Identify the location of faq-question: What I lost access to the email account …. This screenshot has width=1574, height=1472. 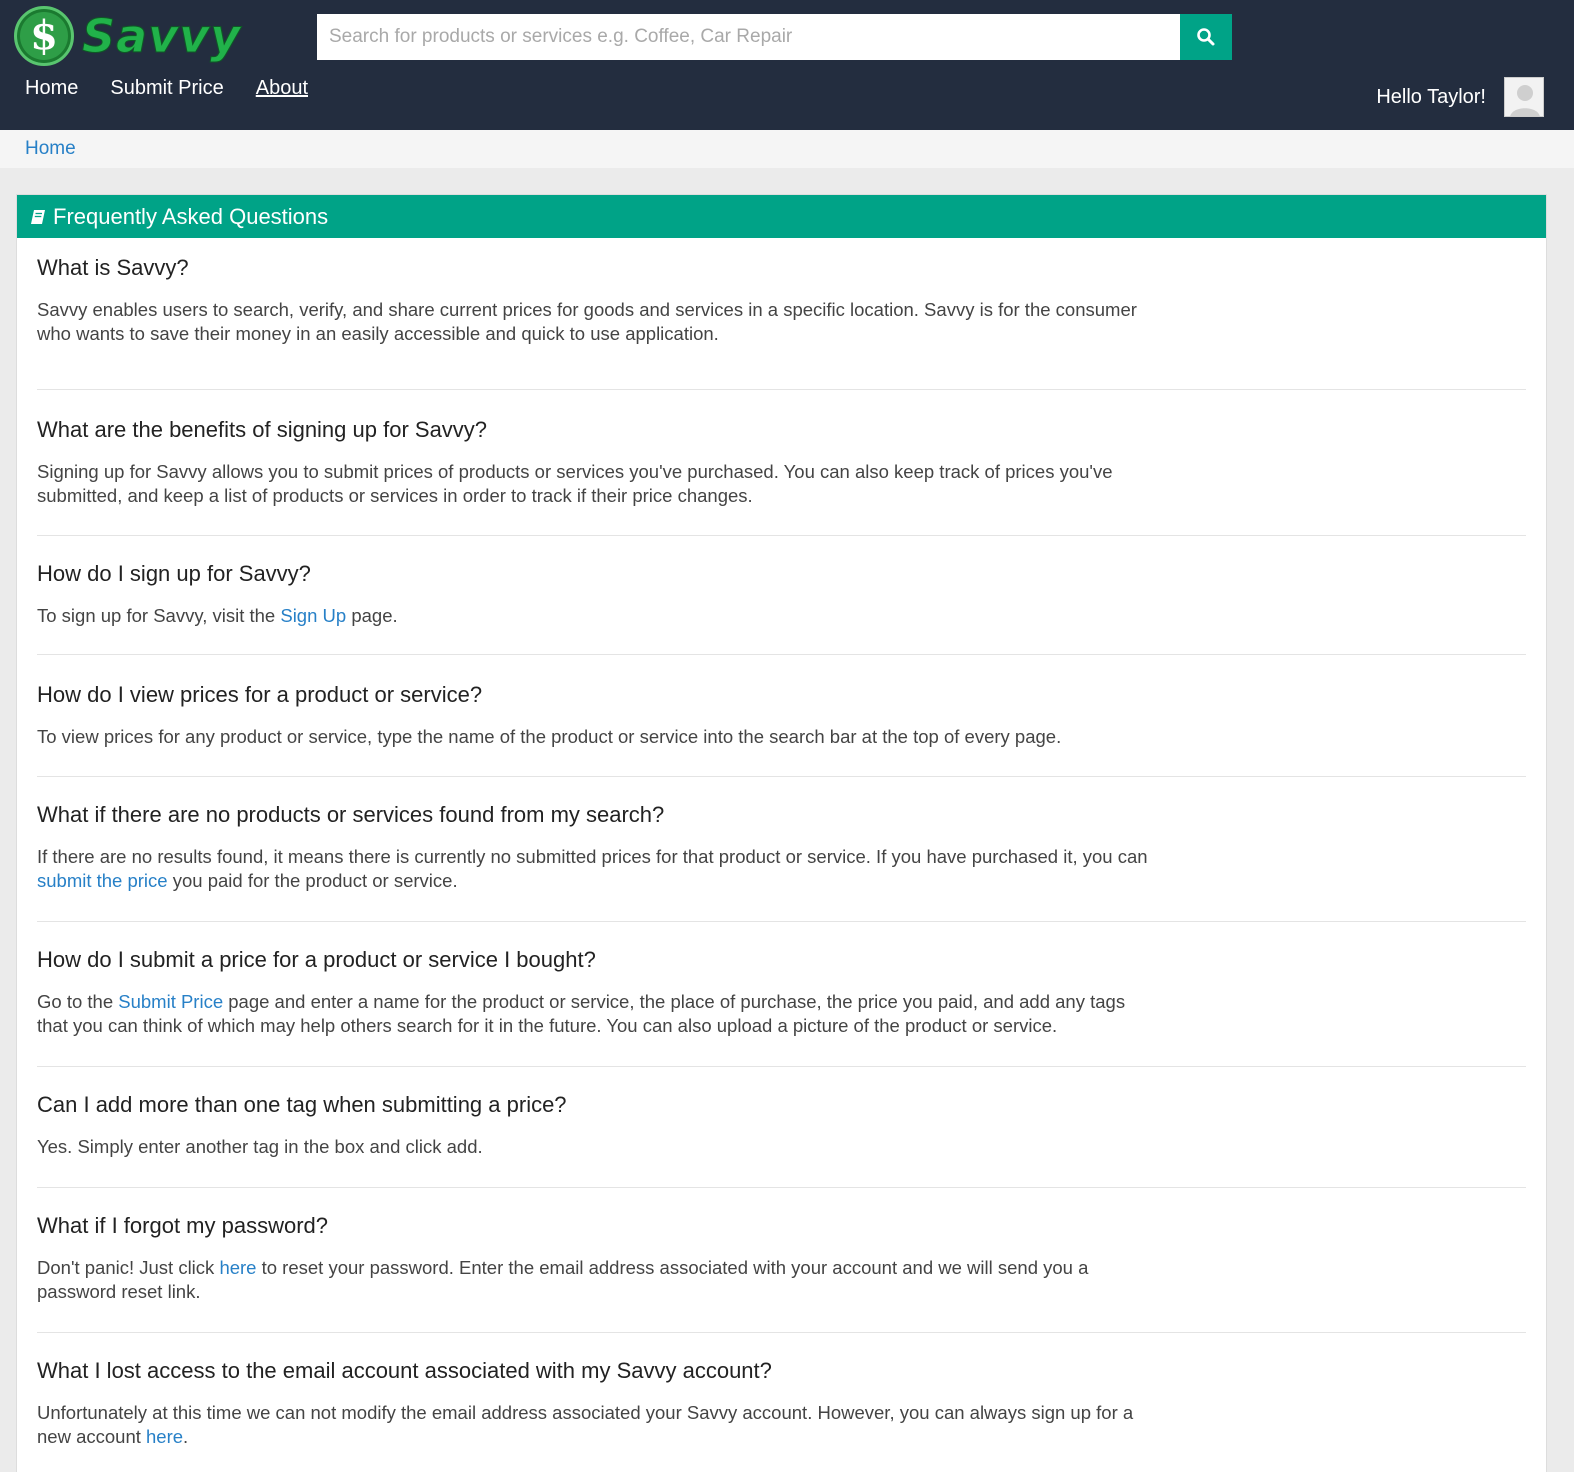
(404, 1370).